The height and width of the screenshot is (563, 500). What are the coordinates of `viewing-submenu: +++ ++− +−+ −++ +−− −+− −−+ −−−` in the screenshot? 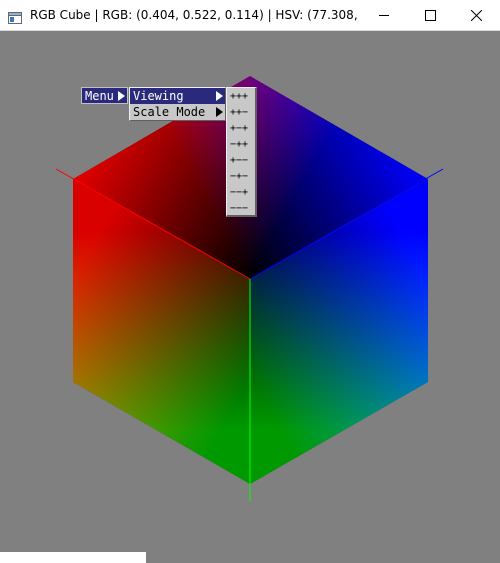 It's located at (241, 152).